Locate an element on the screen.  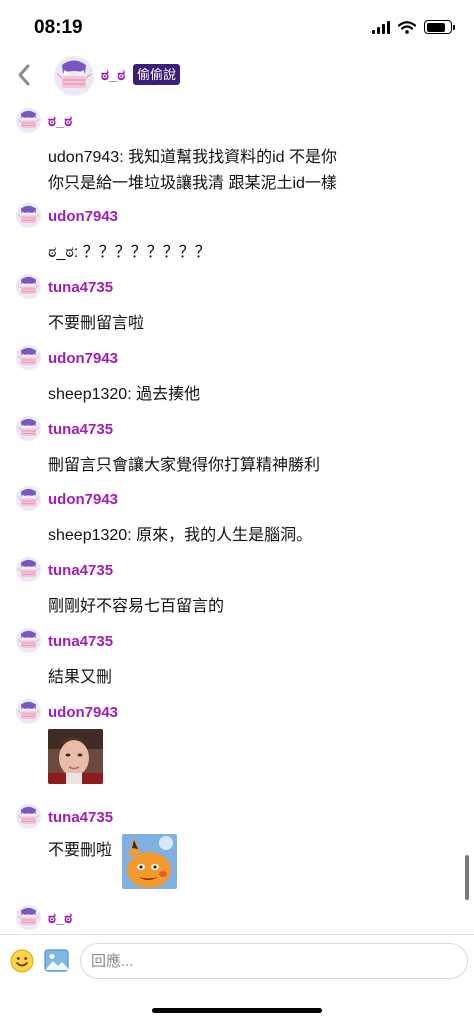
message-text: sheep1320: 原來，我的人生是腦洞。 is located at coordinates (253, 536).